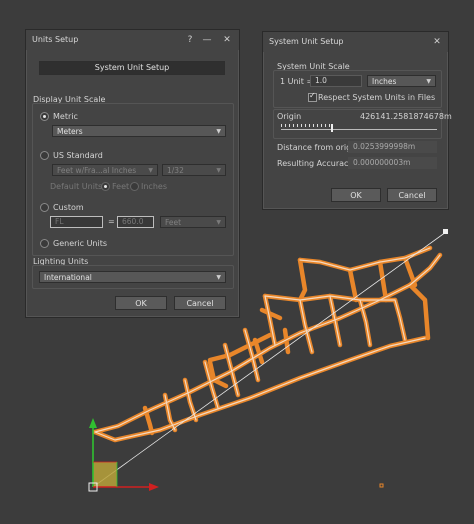 Image resolution: width=474 pixels, height=524 pixels. I want to click on default-units-feet-label: Feet, so click(121, 186).